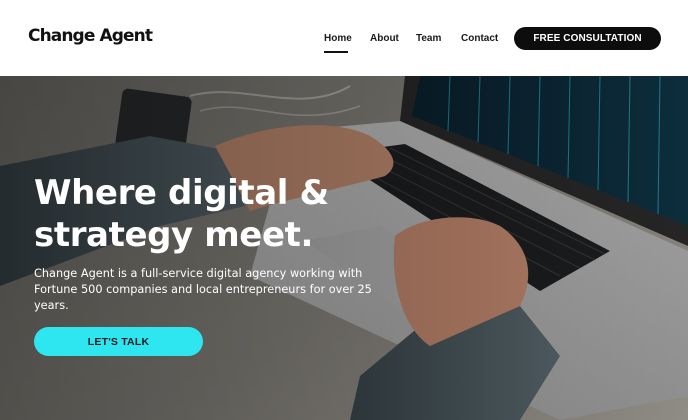  I want to click on nav-home: Home, so click(338, 38).